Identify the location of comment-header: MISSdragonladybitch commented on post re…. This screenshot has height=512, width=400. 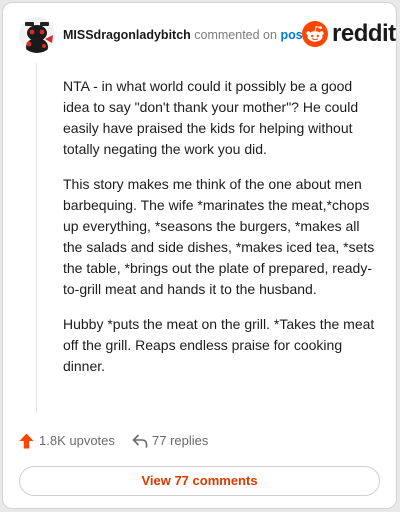
(207, 36).